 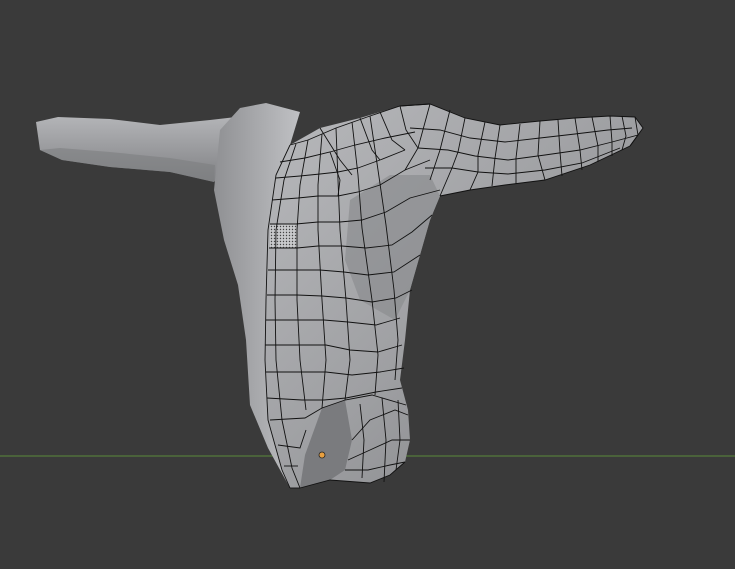 I want to click on object-origin-dot, so click(x=322, y=455).